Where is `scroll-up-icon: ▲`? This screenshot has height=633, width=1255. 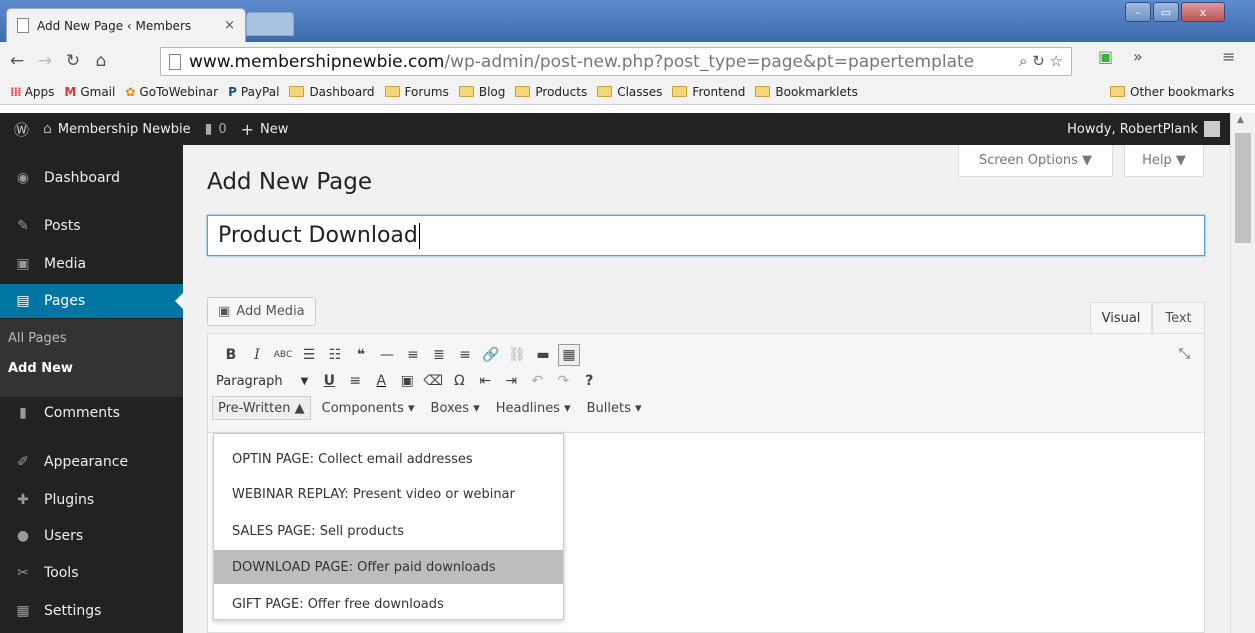
scroll-up-icon: ▲ is located at coordinates (1240, 120).